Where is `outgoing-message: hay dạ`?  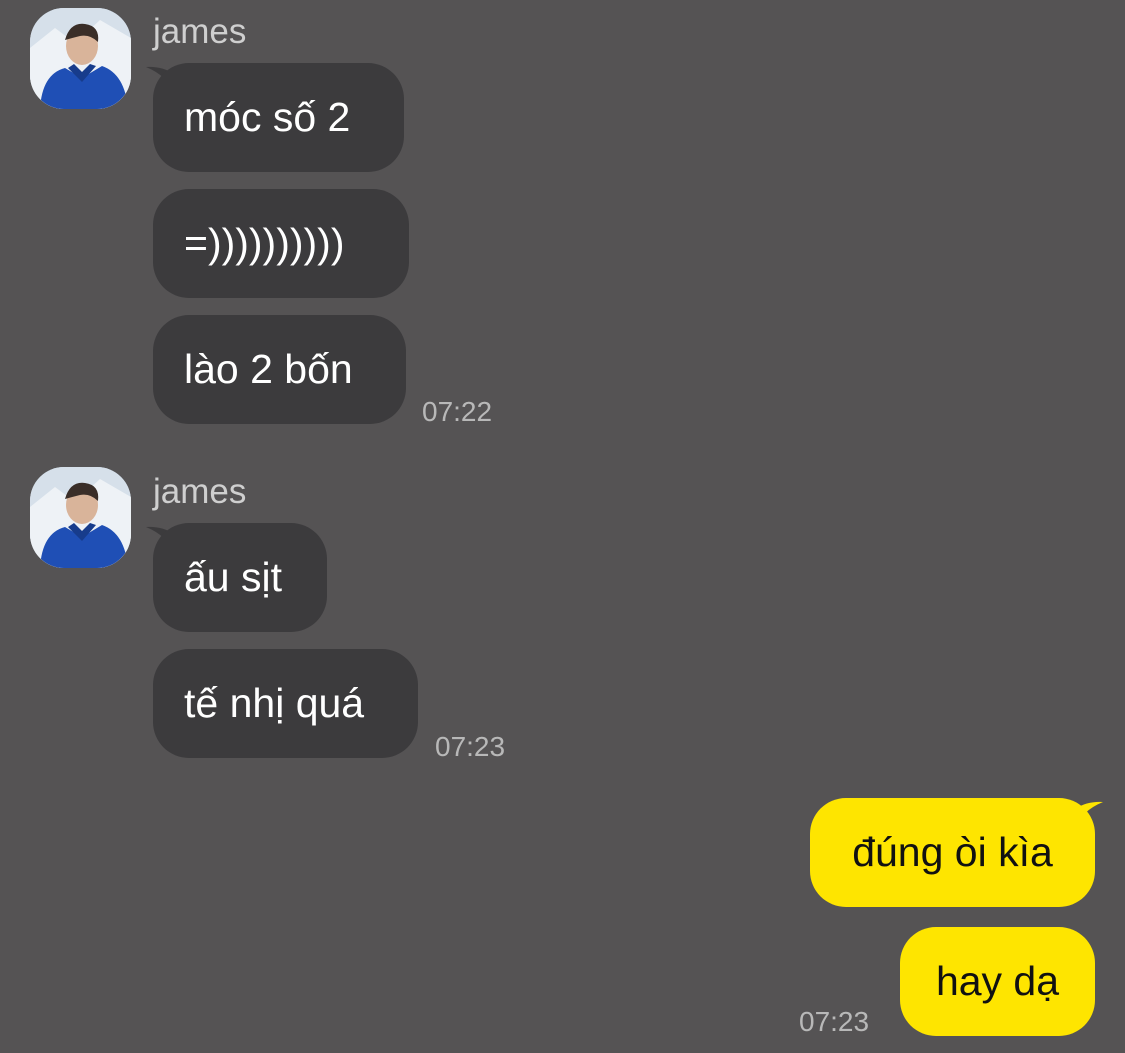
outgoing-message: hay dạ is located at coordinates (997, 981).